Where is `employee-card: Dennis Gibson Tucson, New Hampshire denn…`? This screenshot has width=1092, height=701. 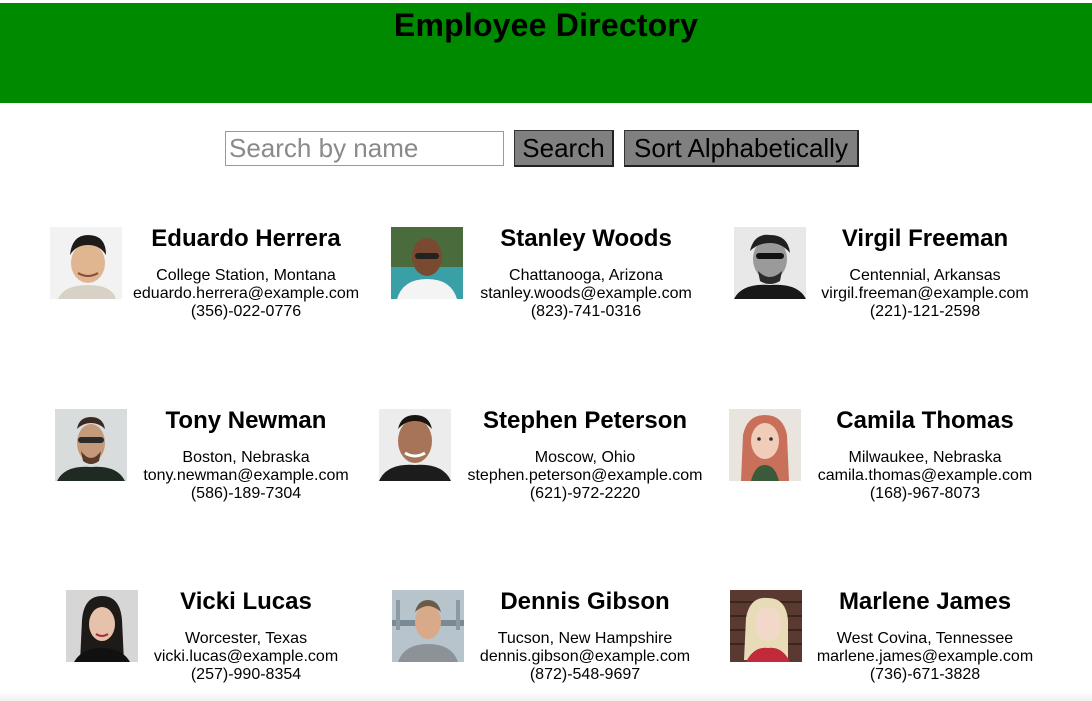 employee-card: Dennis Gibson Tucson, New Hampshire denn… is located at coordinates (557, 643).